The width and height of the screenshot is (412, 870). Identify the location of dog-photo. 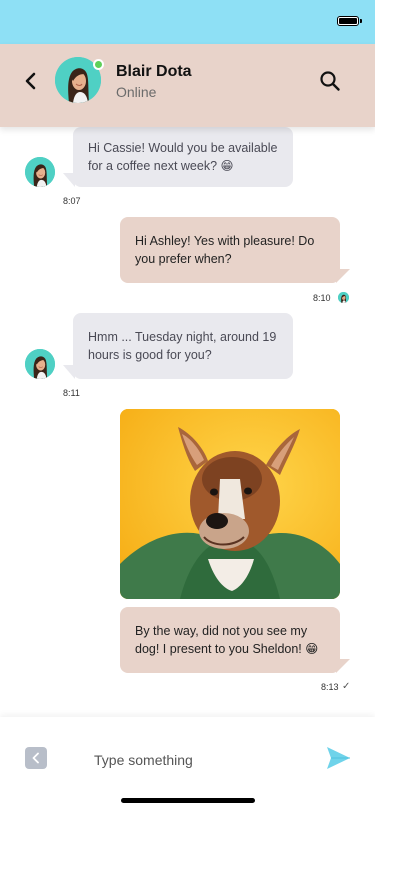
(230, 504).